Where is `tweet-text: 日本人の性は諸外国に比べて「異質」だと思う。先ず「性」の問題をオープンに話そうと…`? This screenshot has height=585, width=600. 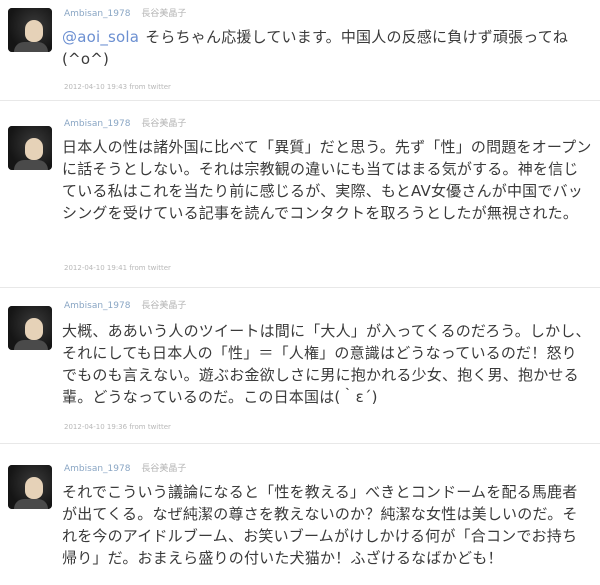
tweet-text: 日本人の性は諸外国に比べて「異質」だと思う。先ず「性」の問題をオープンに話そうと… is located at coordinates (327, 180).